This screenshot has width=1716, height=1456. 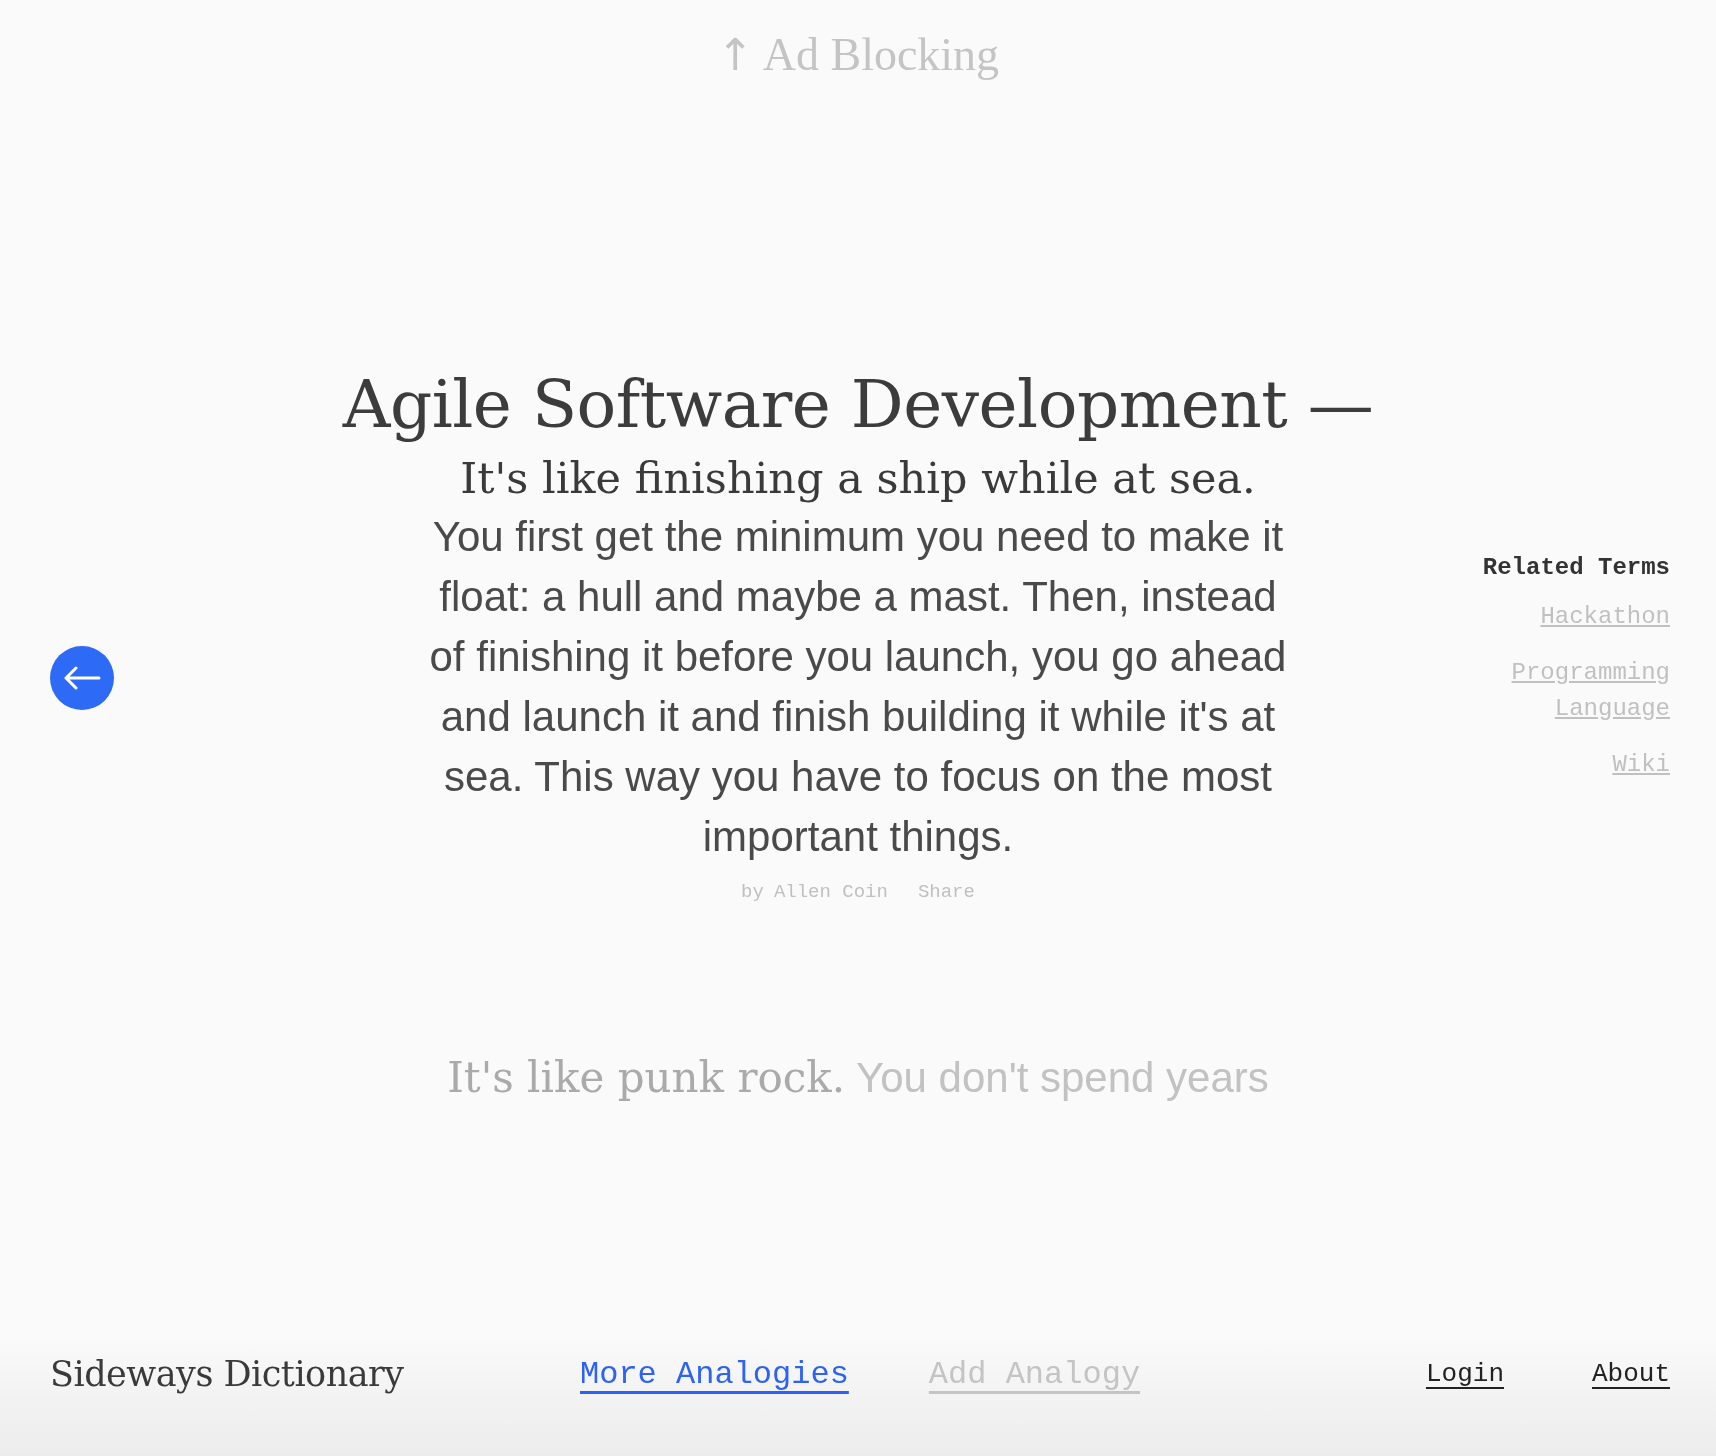 I want to click on analogy-link: More Analogies, so click(x=714, y=1374).